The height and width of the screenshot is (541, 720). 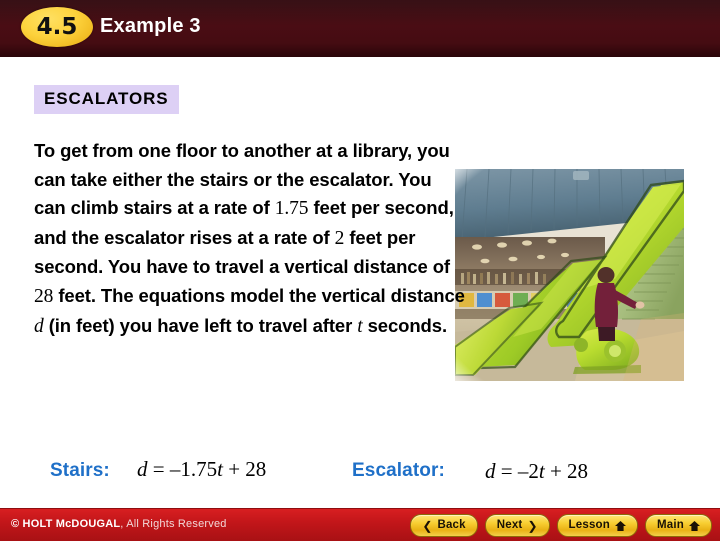 I want to click on stairs-eq-plus: +, so click(x=234, y=469).